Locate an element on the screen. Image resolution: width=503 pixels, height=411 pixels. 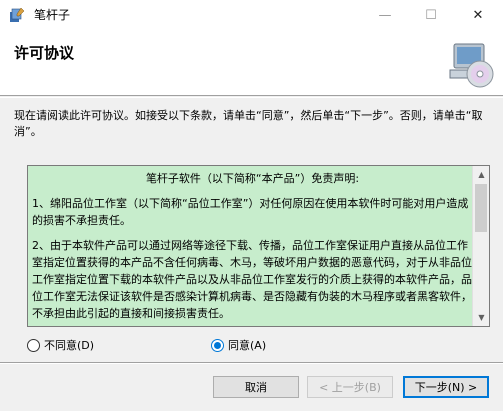
cancel-button: 取消 is located at coordinates (256, 387).